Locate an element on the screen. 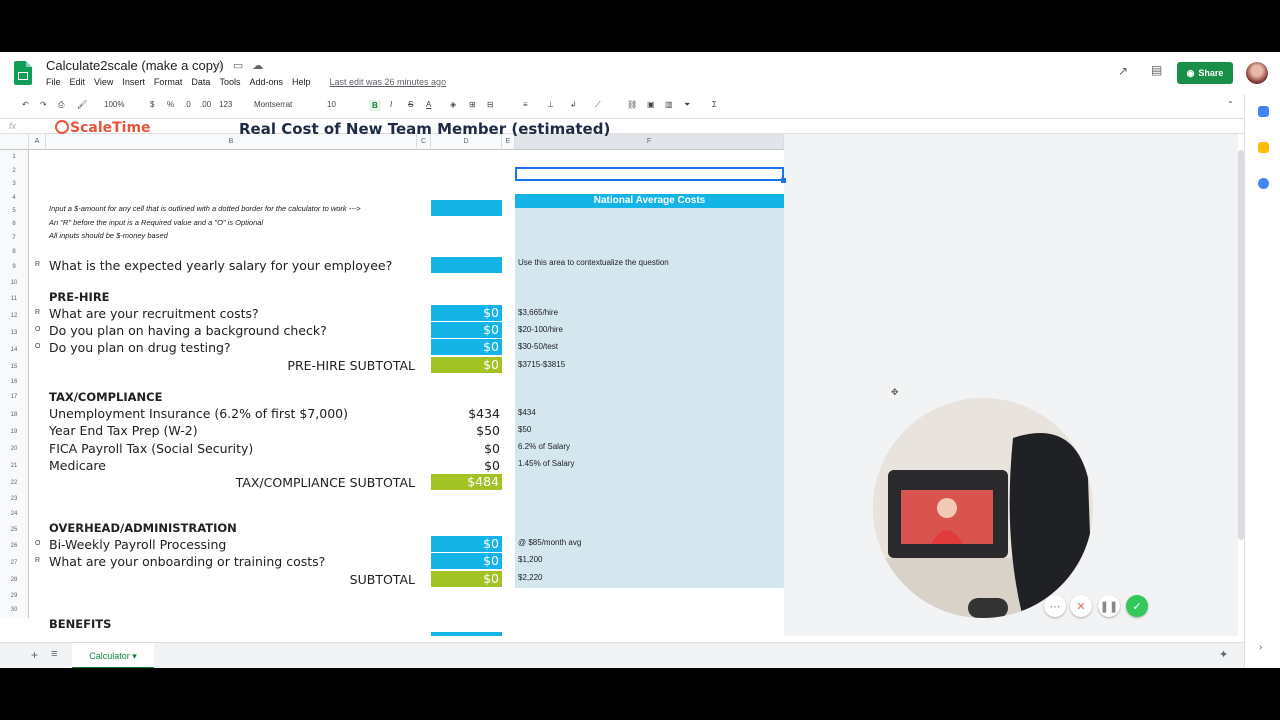  salary-input is located at coordinates (466, 265).